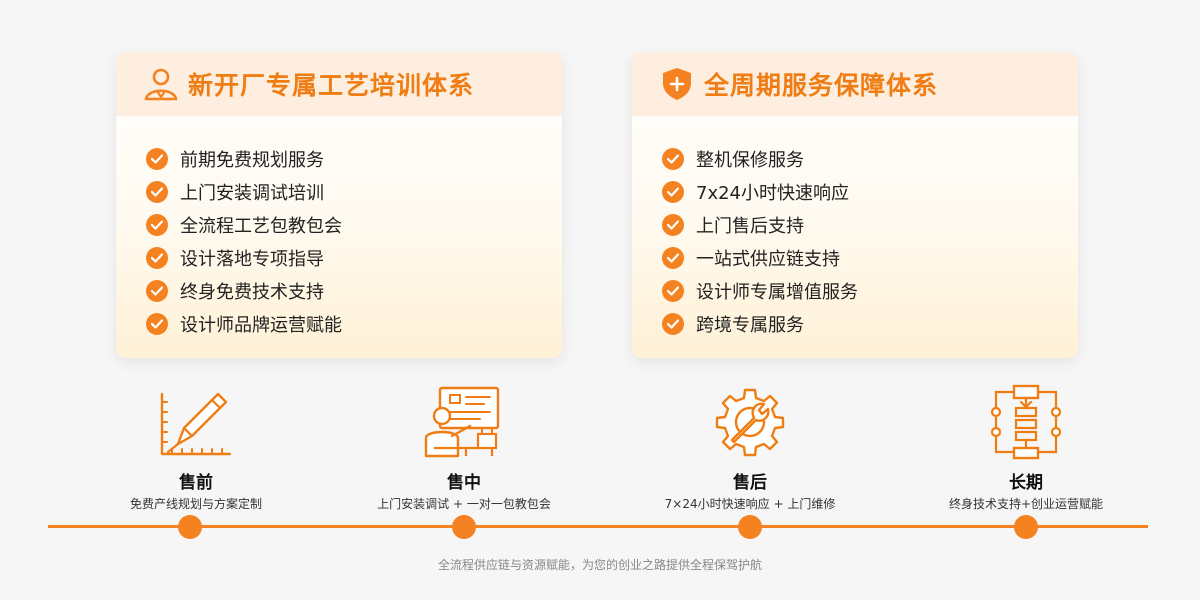 This screenshot has width=1200, height=600. What do you see at coordinates (252, 292) in the screenshot?
I see `item-label: 终身免费技术支持` at bounding box center [252, 292].